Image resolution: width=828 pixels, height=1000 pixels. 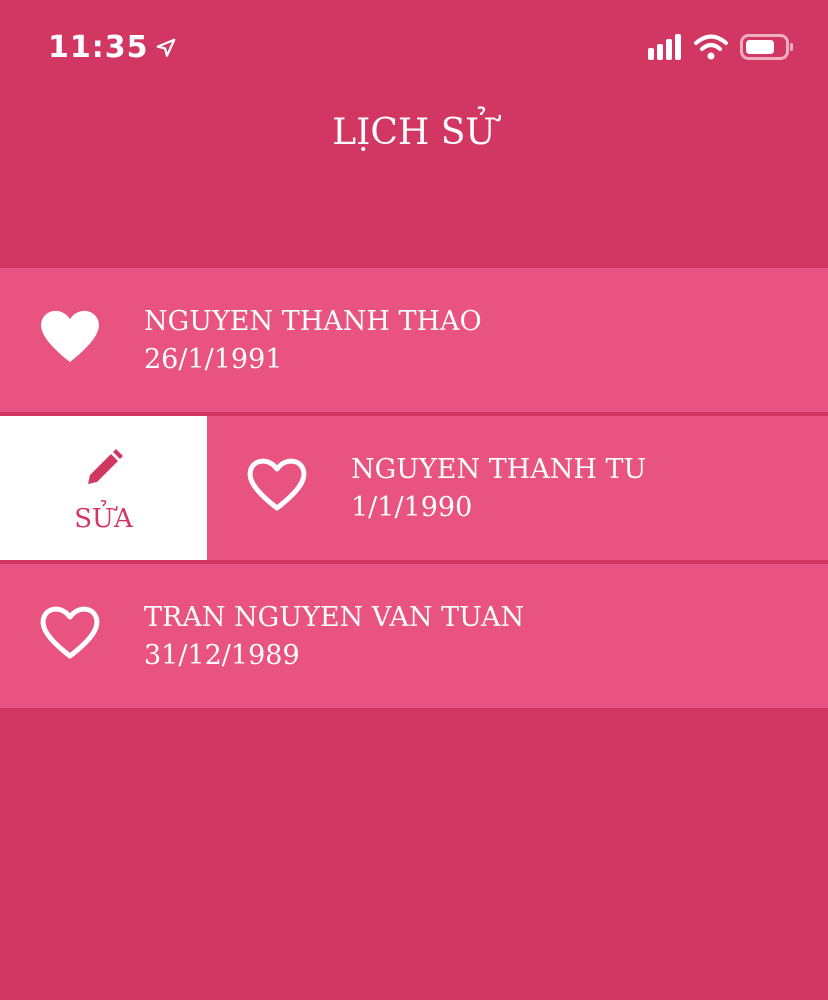 What do you see at coordinates (711, 47) in the screenshot?
I see `wifi-icon` at bounding box center [711, 47].